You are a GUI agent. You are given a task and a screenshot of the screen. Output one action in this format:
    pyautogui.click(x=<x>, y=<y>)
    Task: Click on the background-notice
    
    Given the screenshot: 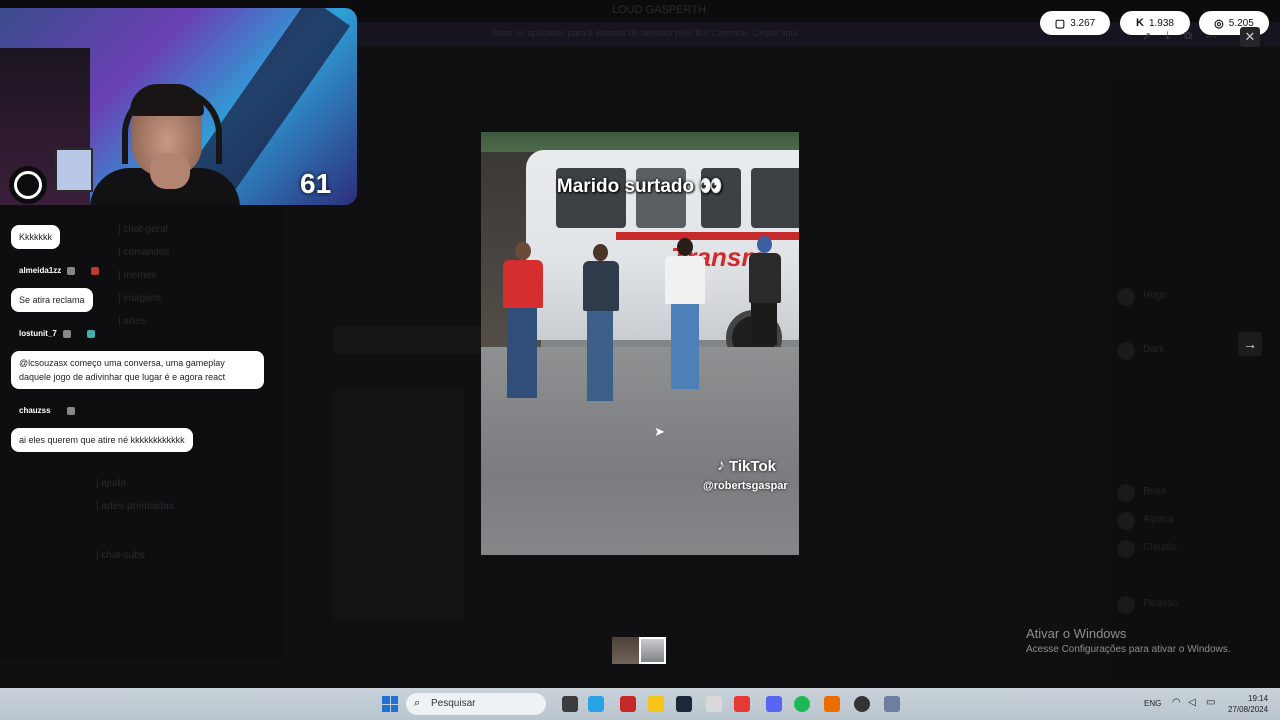 What is the action you would take?
    pyautogui.click(x=408, y=340)
    